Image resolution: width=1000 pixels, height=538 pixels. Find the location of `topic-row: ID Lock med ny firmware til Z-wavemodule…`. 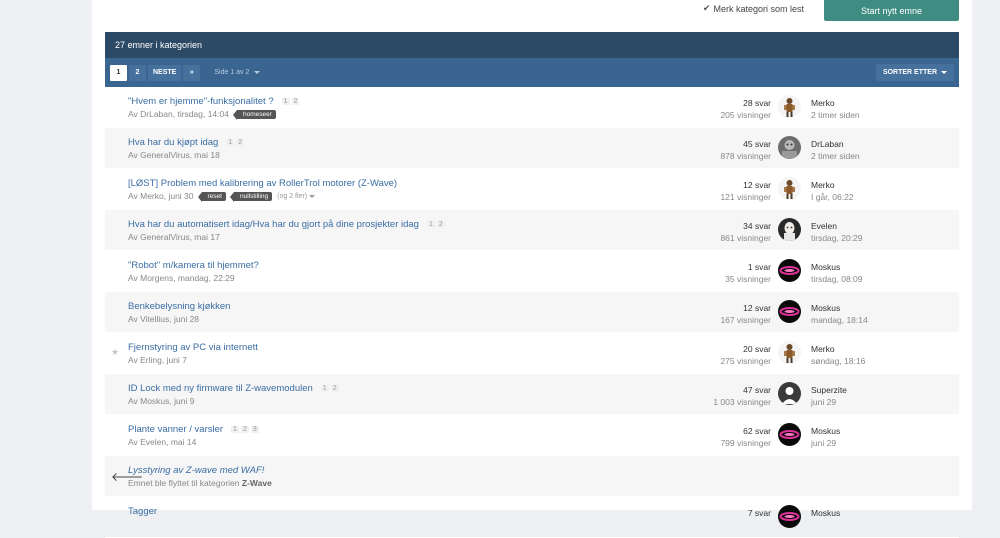

topic-row: ID Lock med ny firmware til Z-wavemodule… is located at coordinates (532, 394).